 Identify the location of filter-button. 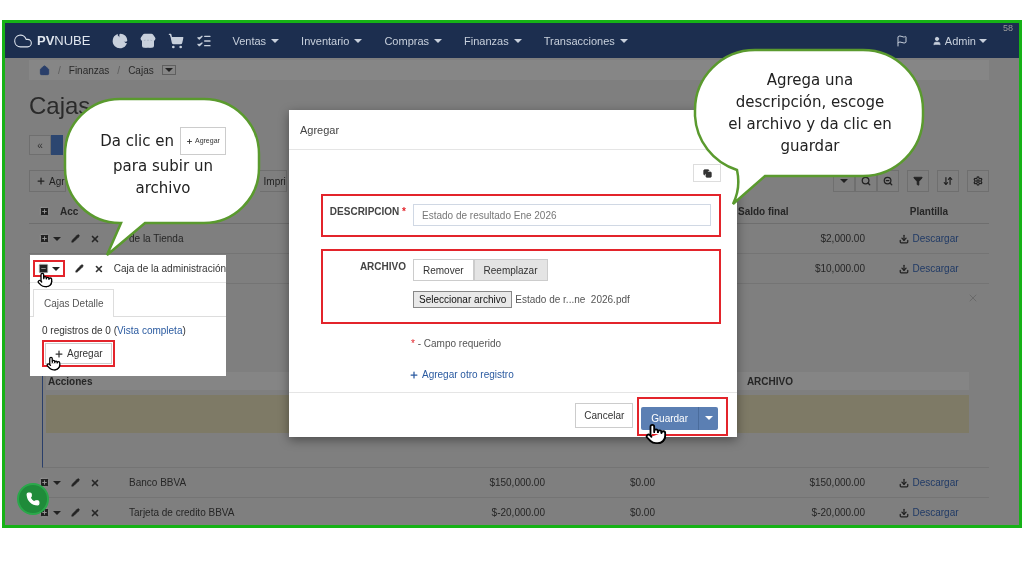
(918, 181).